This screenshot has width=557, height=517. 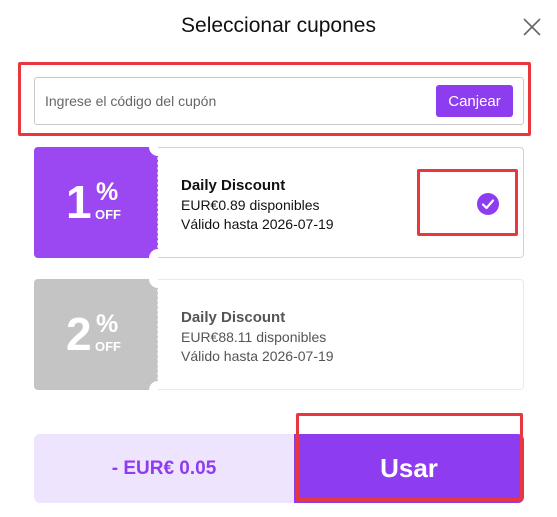 What do you see at coordinates (235, 101) in the screenshot?
I see `coupon-code-input` at bounding box center [235, 101].